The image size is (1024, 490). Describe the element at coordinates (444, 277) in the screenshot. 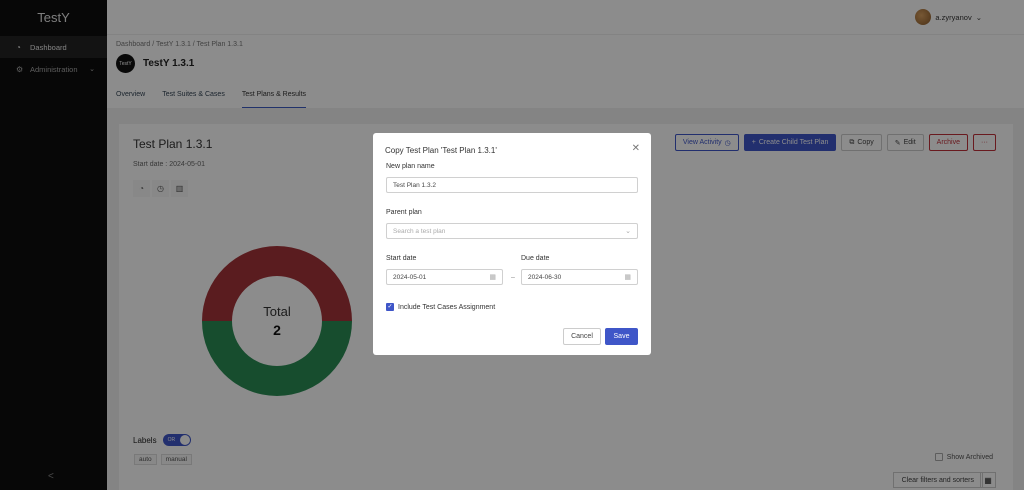

I see `start-date-input: 2024-05-01 ▦` at that location.